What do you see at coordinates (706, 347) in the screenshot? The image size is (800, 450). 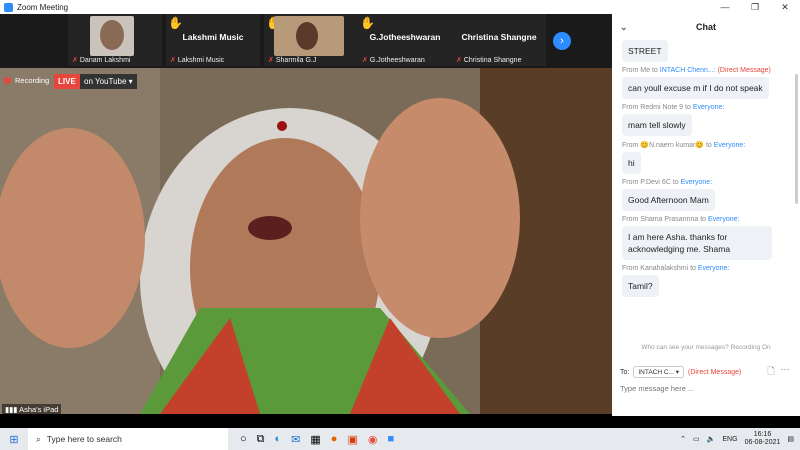 I see `chat-privacy-hint: Who can see your messages? Recording On` at bounding box center [706, 347].